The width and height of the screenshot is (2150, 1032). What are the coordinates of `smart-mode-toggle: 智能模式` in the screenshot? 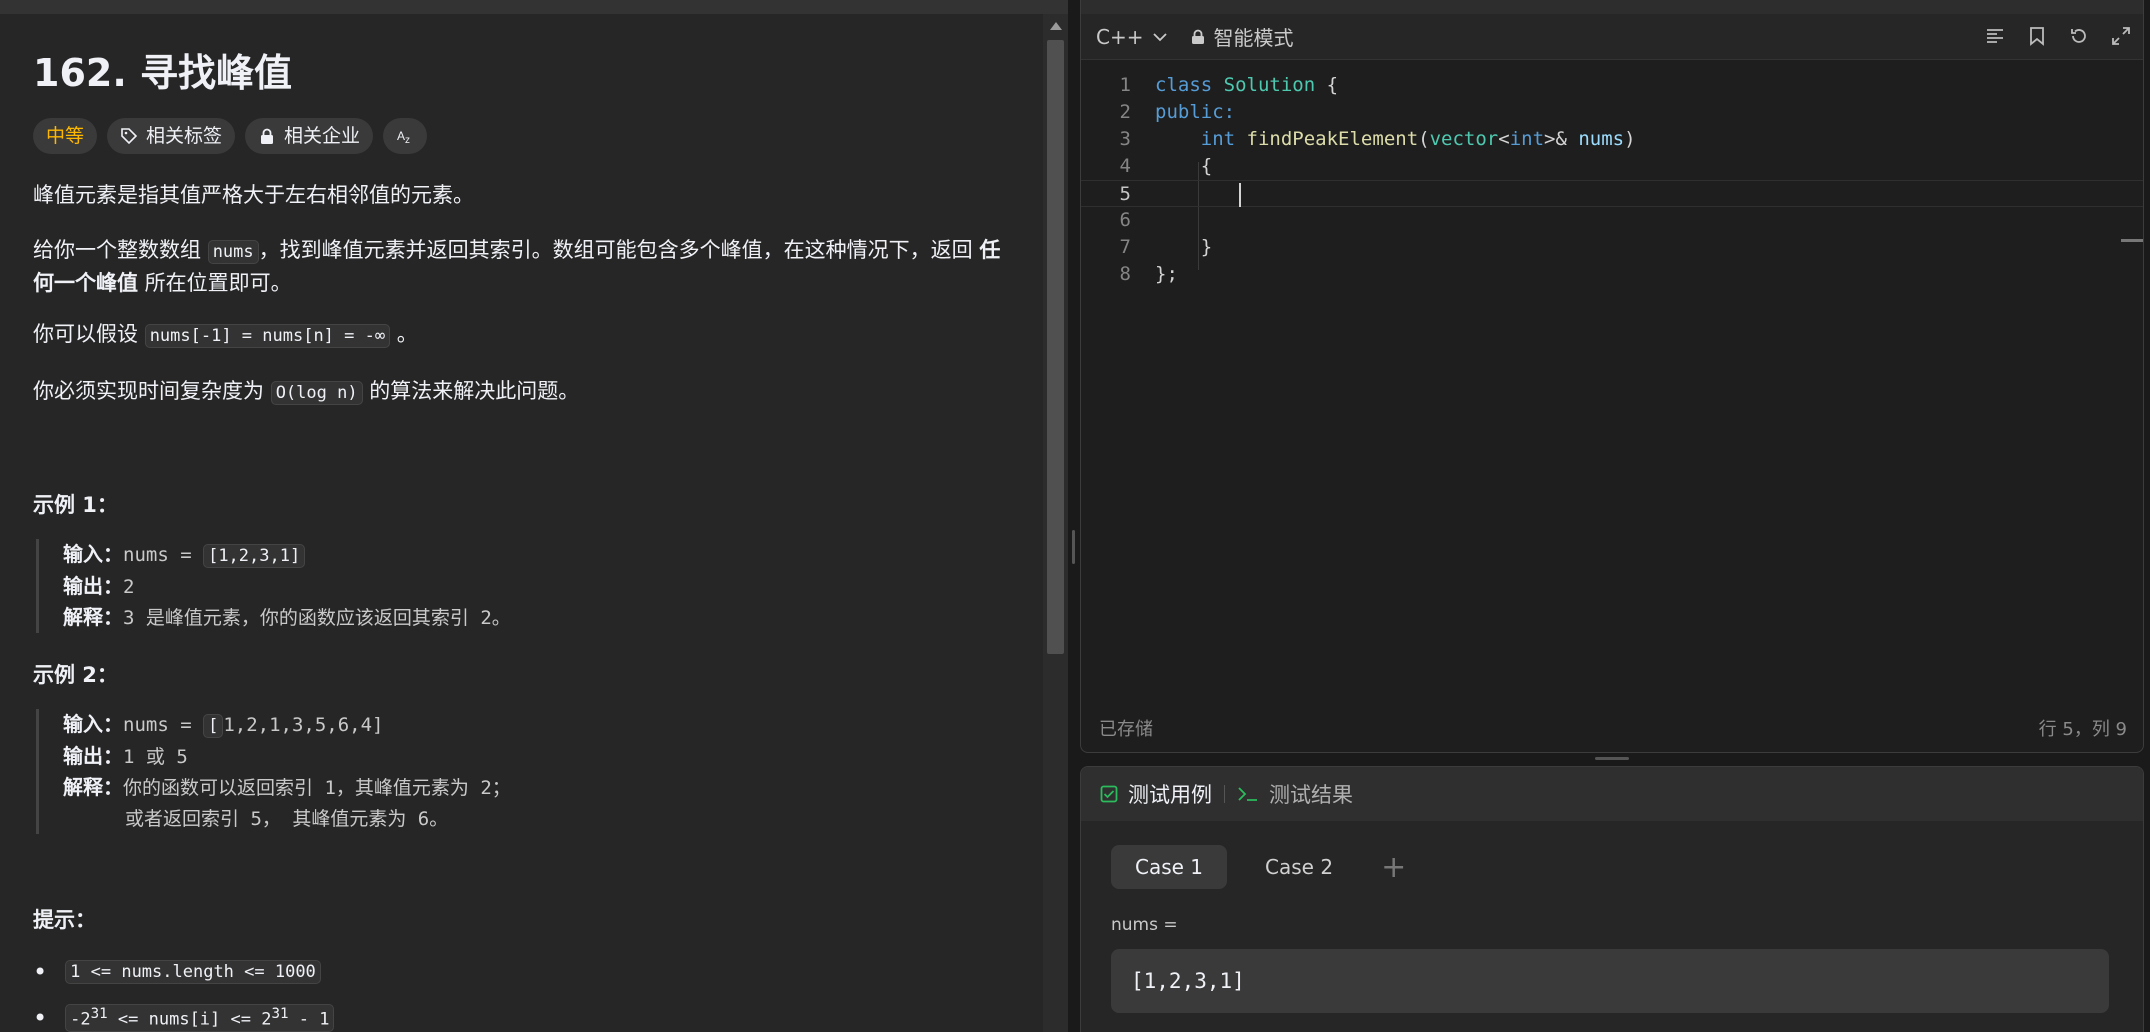 It's located at (1242, 36).